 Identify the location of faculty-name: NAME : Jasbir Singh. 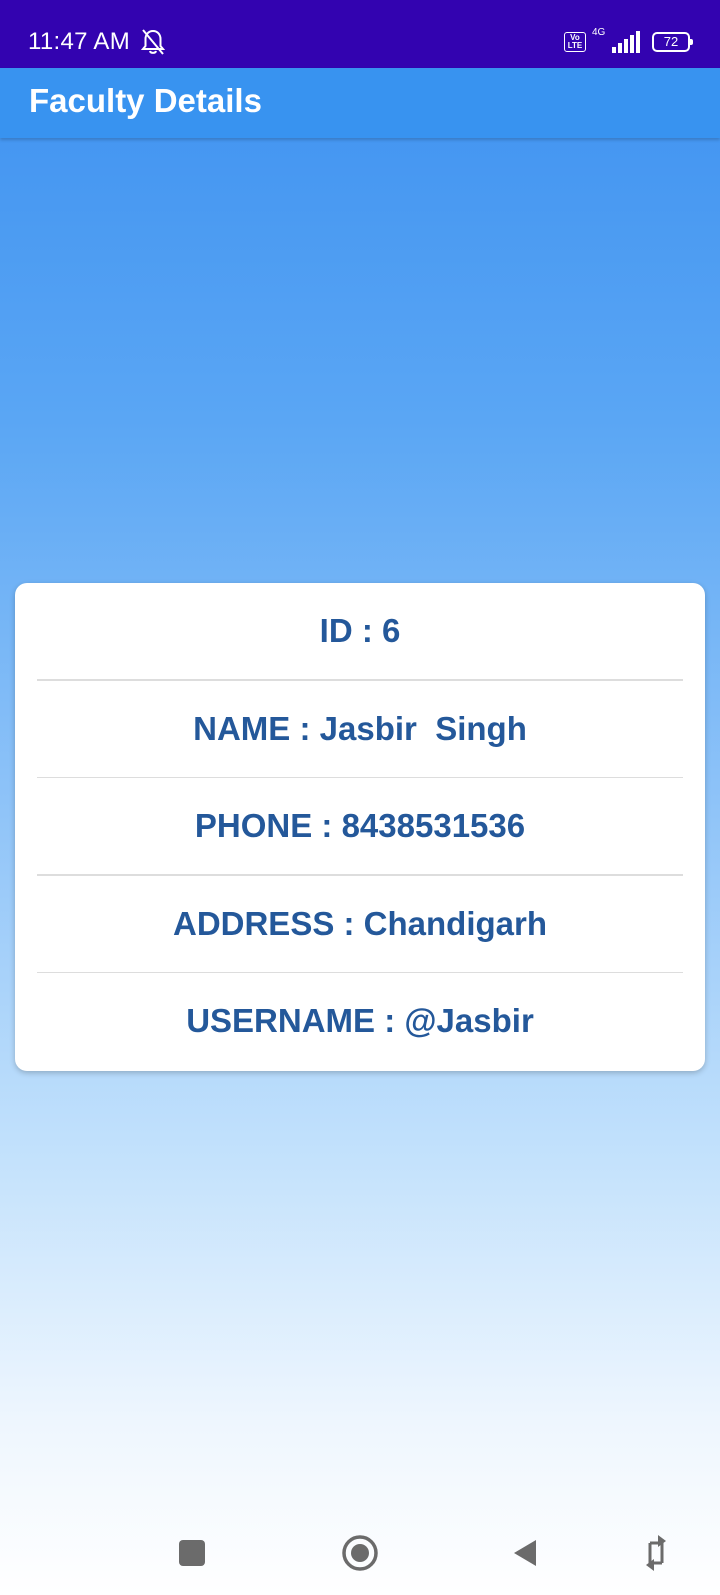
(360, 728).